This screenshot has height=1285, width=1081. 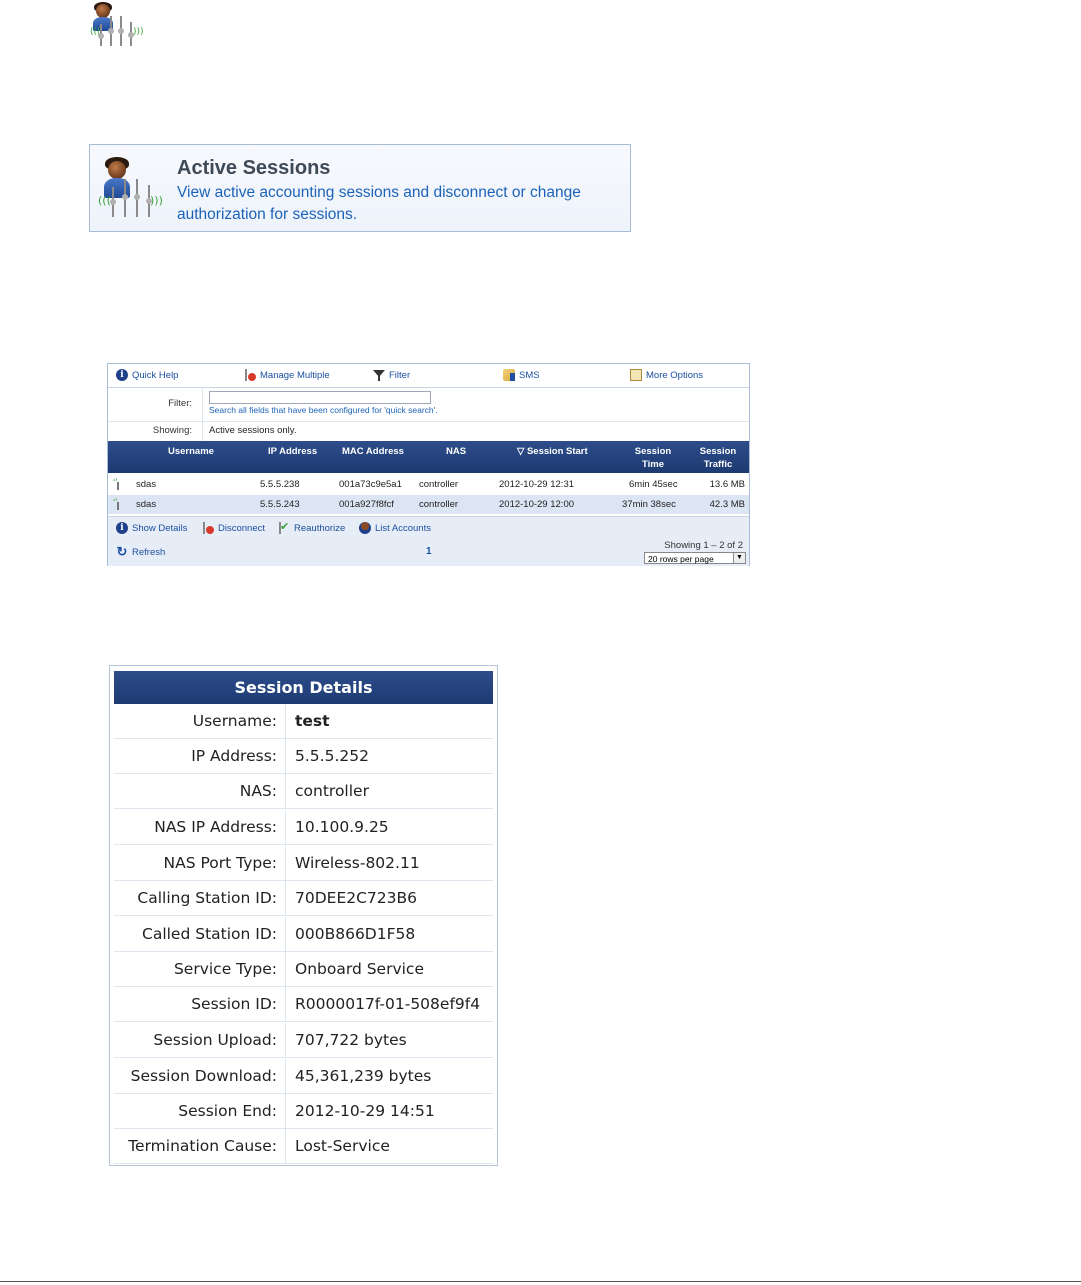 I want to click on filter-button: Filter, so click(x=391, y=375).